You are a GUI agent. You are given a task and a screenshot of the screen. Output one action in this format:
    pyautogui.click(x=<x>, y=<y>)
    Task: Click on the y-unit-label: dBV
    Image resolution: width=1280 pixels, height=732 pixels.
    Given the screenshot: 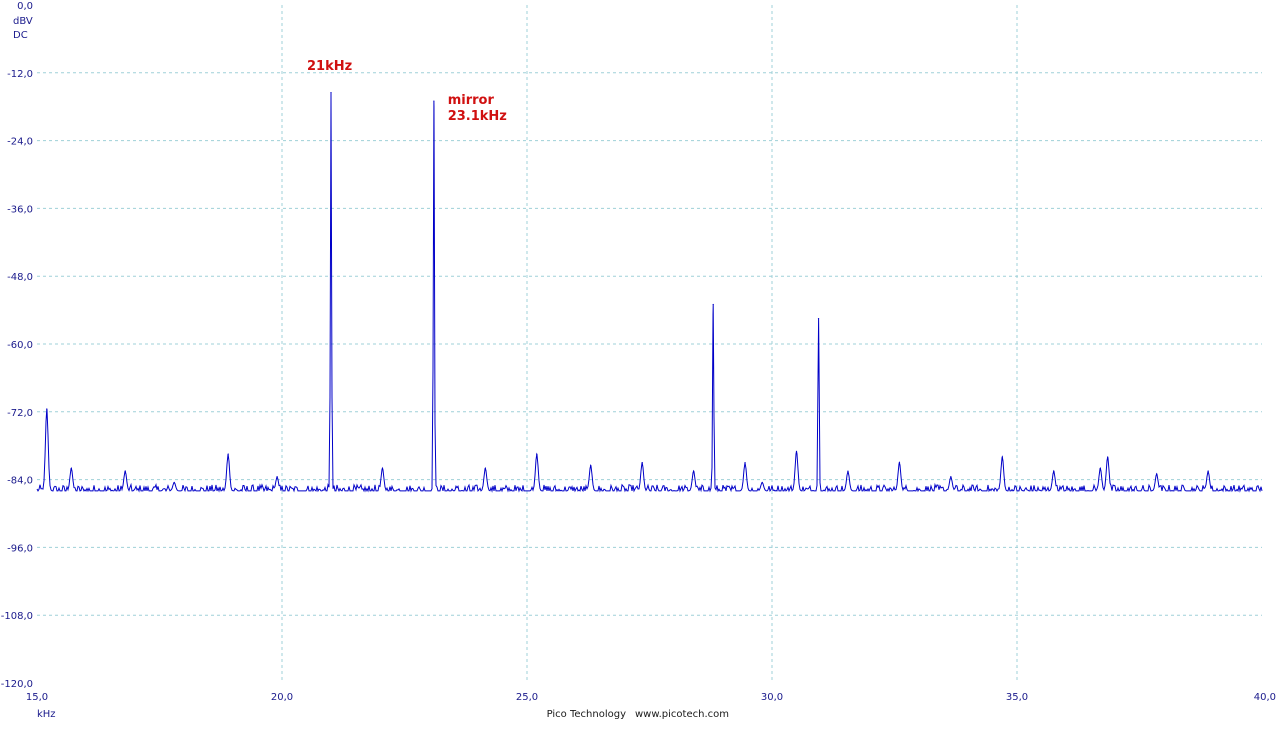 What is the action you would take?
    pyautogui.click(x=23, y=21)
    